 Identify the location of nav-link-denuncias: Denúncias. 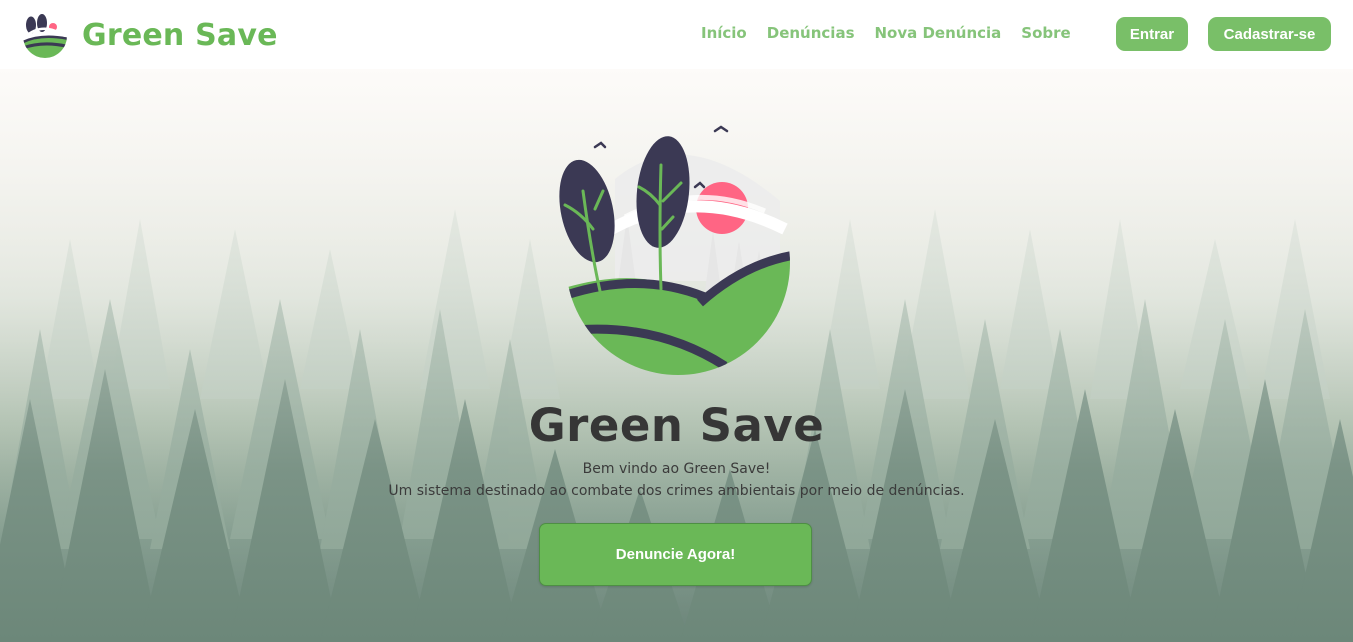
(811, 33).